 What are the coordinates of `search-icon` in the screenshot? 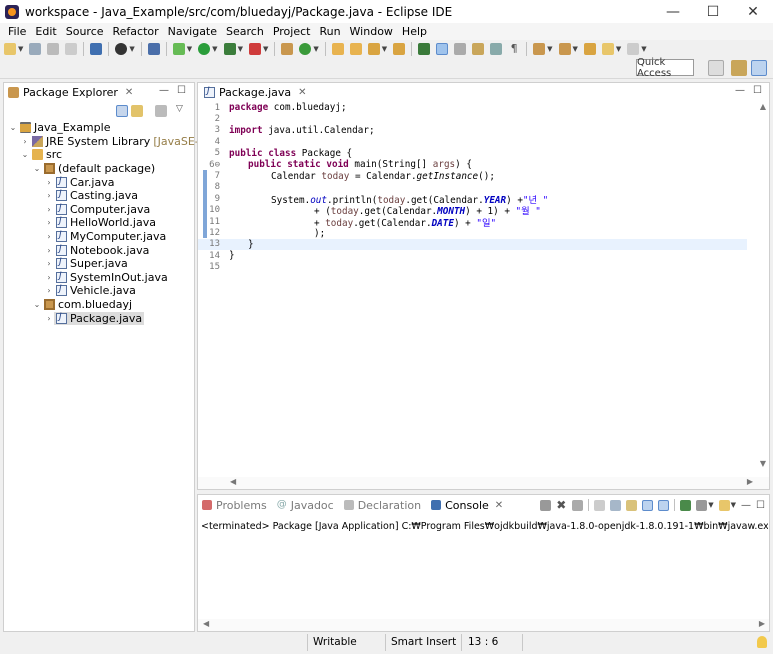 It's located at (373, 49).